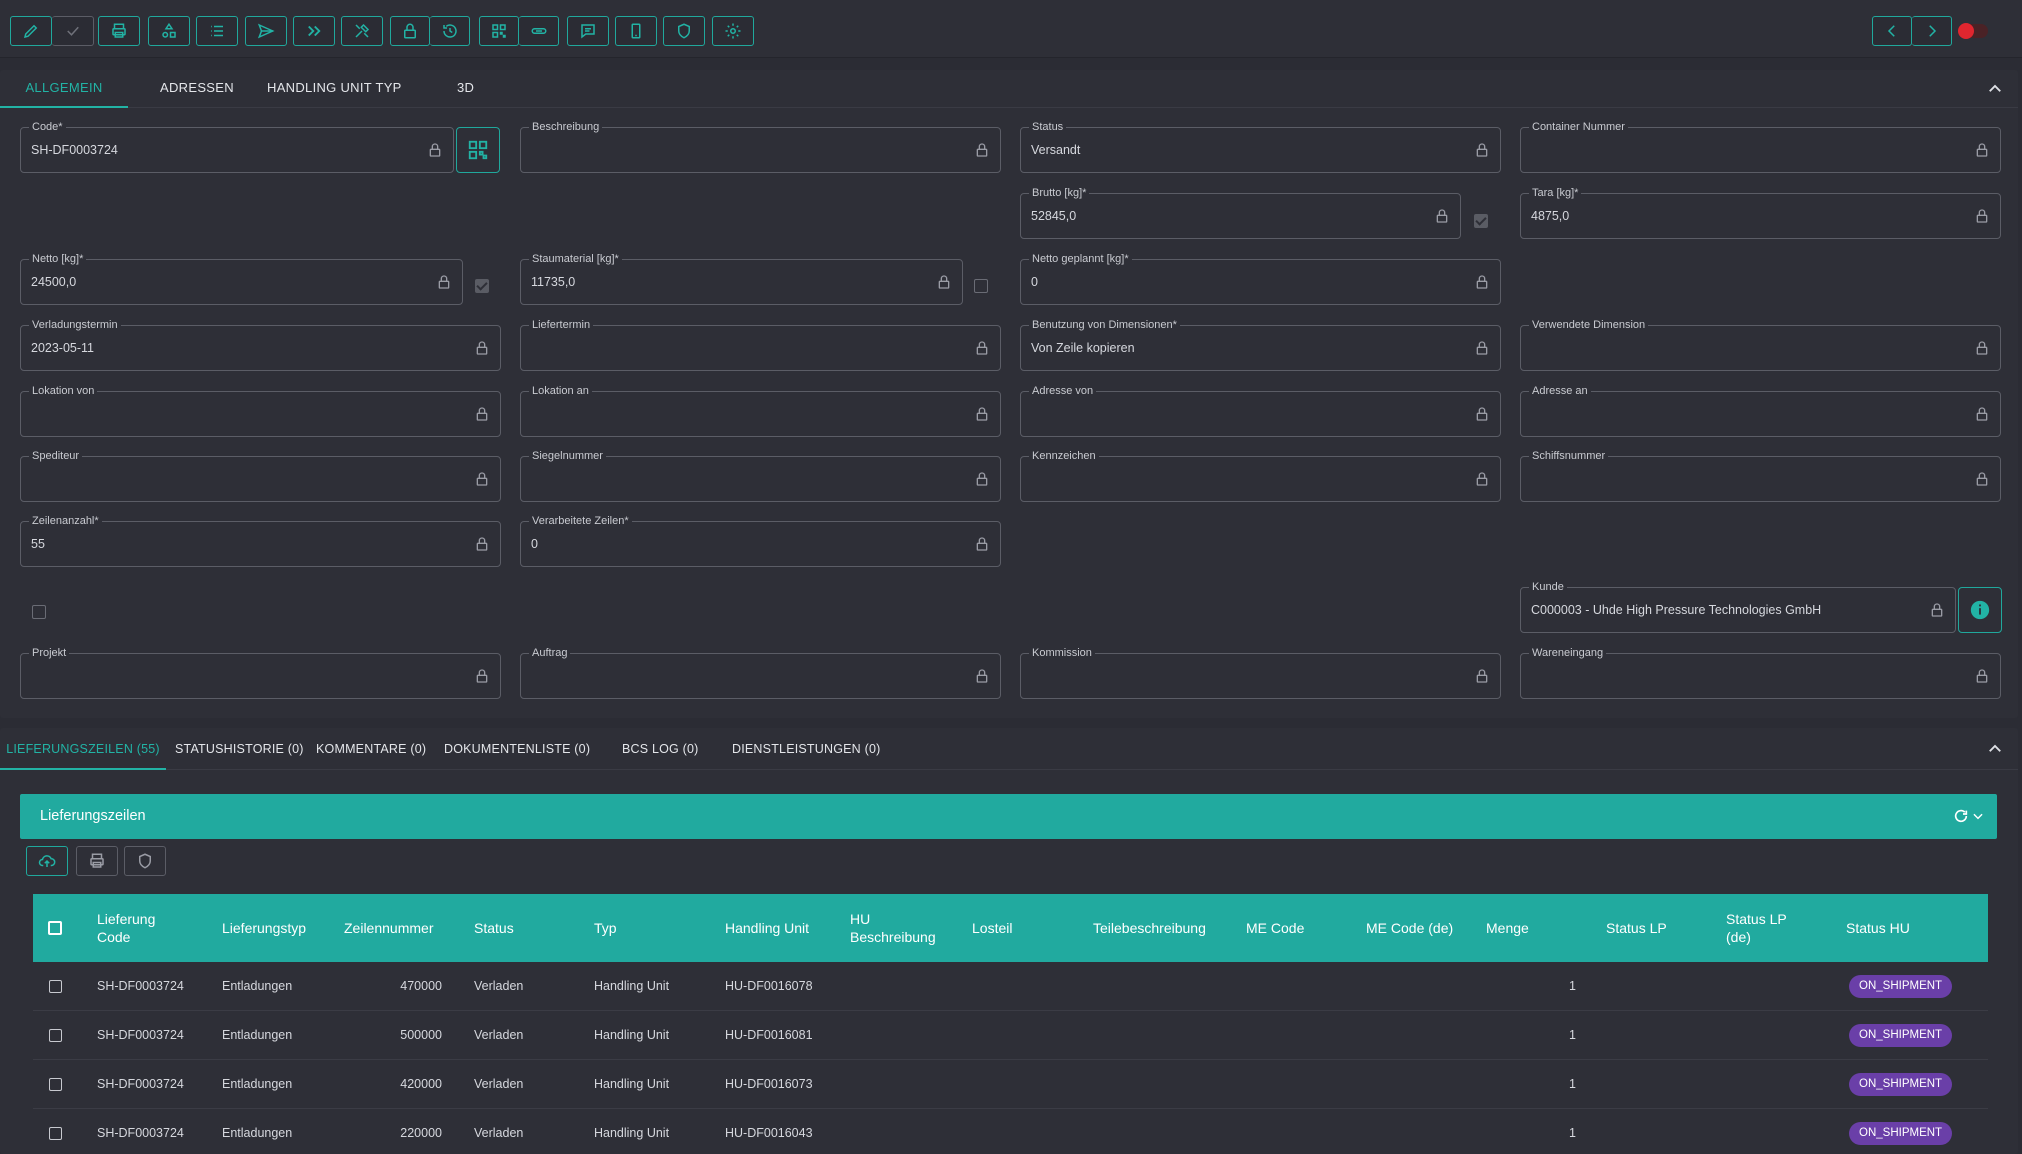  Describe the element at coordinates (1260, 475) in the screenshot. I see `kennzeichen-field: Kennzeichen` at that location.